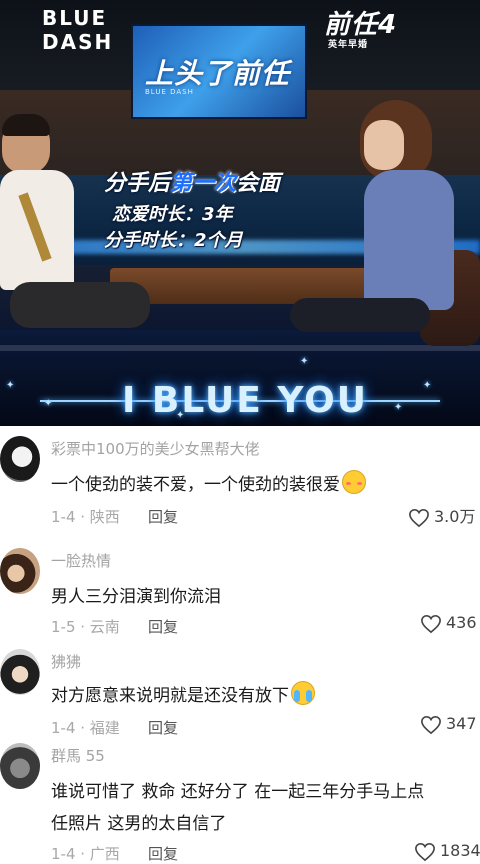 The width and height of the screenshot is (480, 864). Describe the element at coordinates (172, 214) in the screenshot. I see `caption-love-duration: 恋爱时长：3年` at that location.